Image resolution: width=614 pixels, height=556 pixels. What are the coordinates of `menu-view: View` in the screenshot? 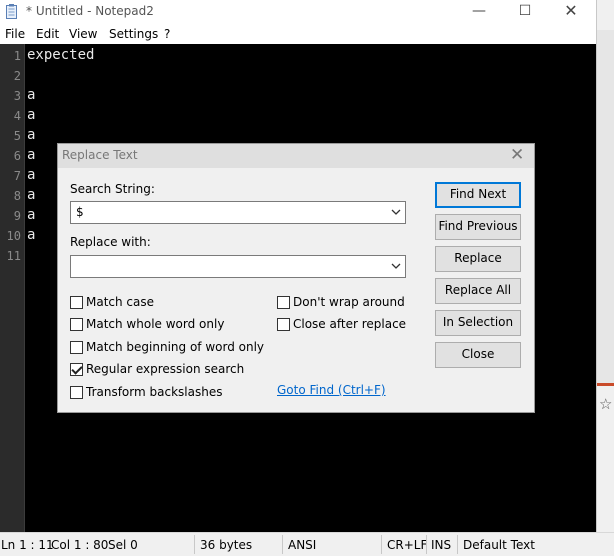 It's located at (83, 34).